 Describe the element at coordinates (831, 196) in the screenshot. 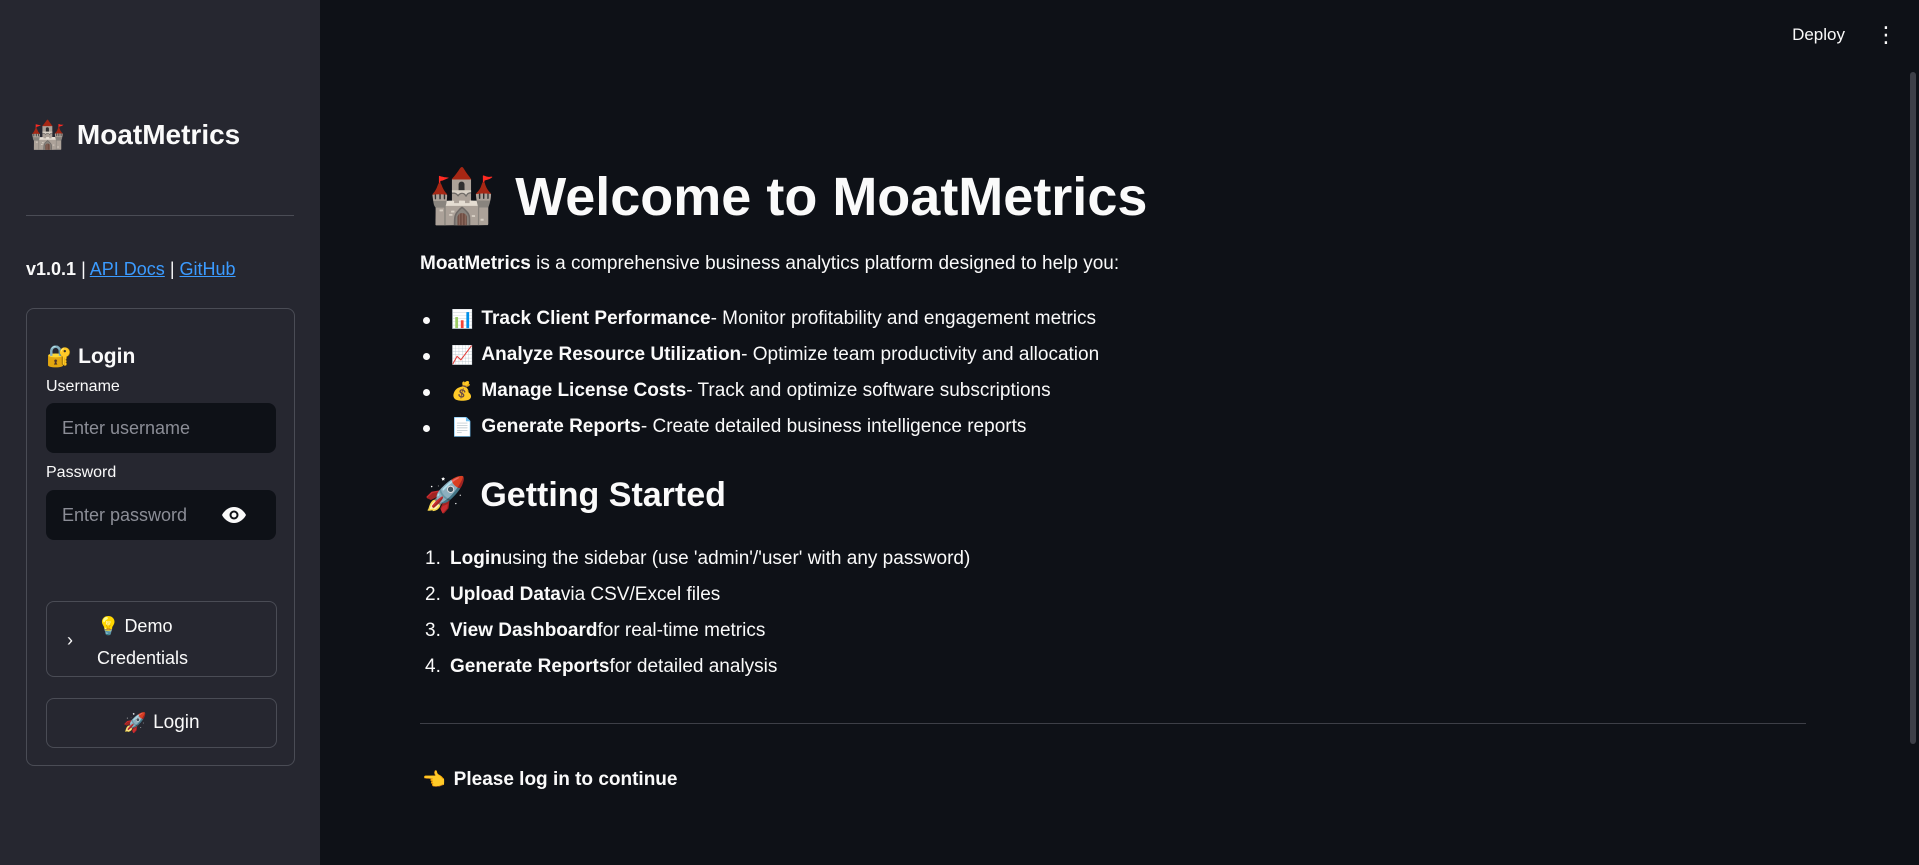

I see `page-title-text: Welcome to MoatMetrics` at that location.